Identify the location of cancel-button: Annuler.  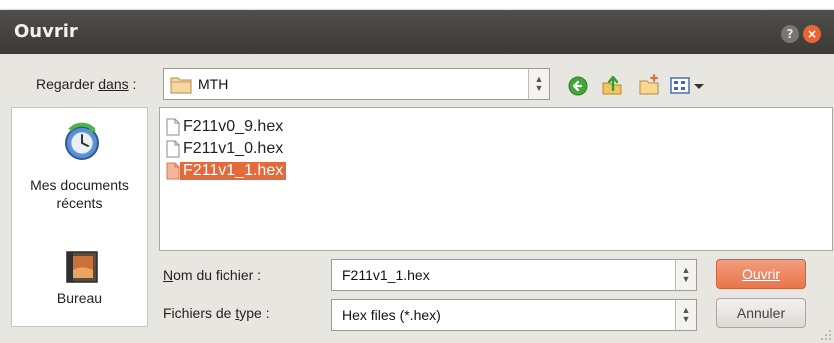
(761, 313).